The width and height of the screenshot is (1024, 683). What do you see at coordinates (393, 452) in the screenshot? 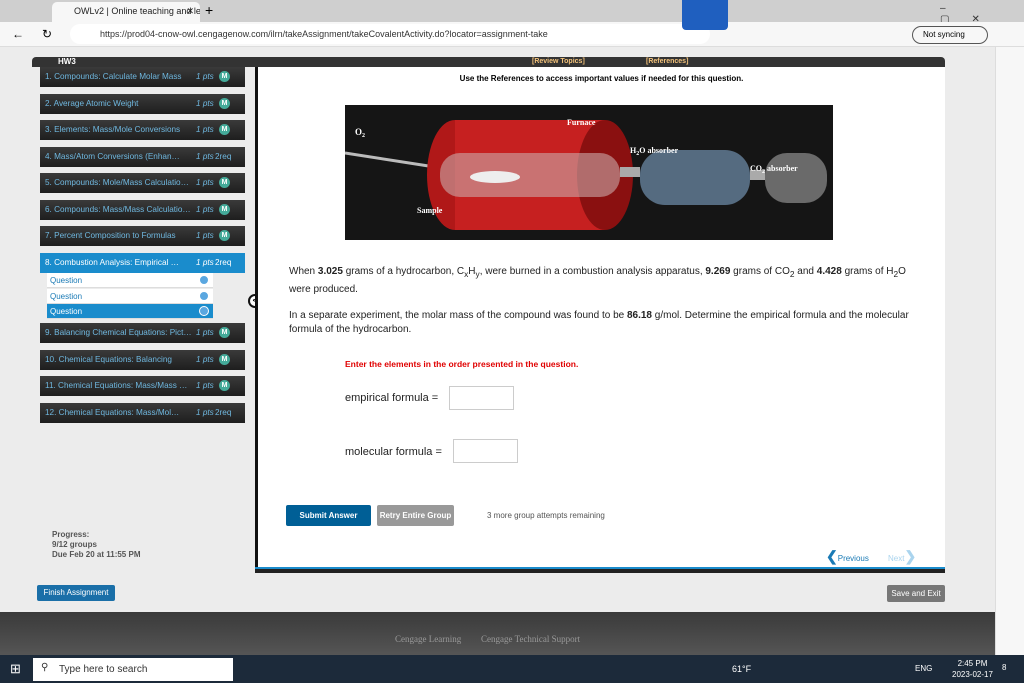
I see `molecular-formula-label: molecular formula =` at bounding box center [393, 452].